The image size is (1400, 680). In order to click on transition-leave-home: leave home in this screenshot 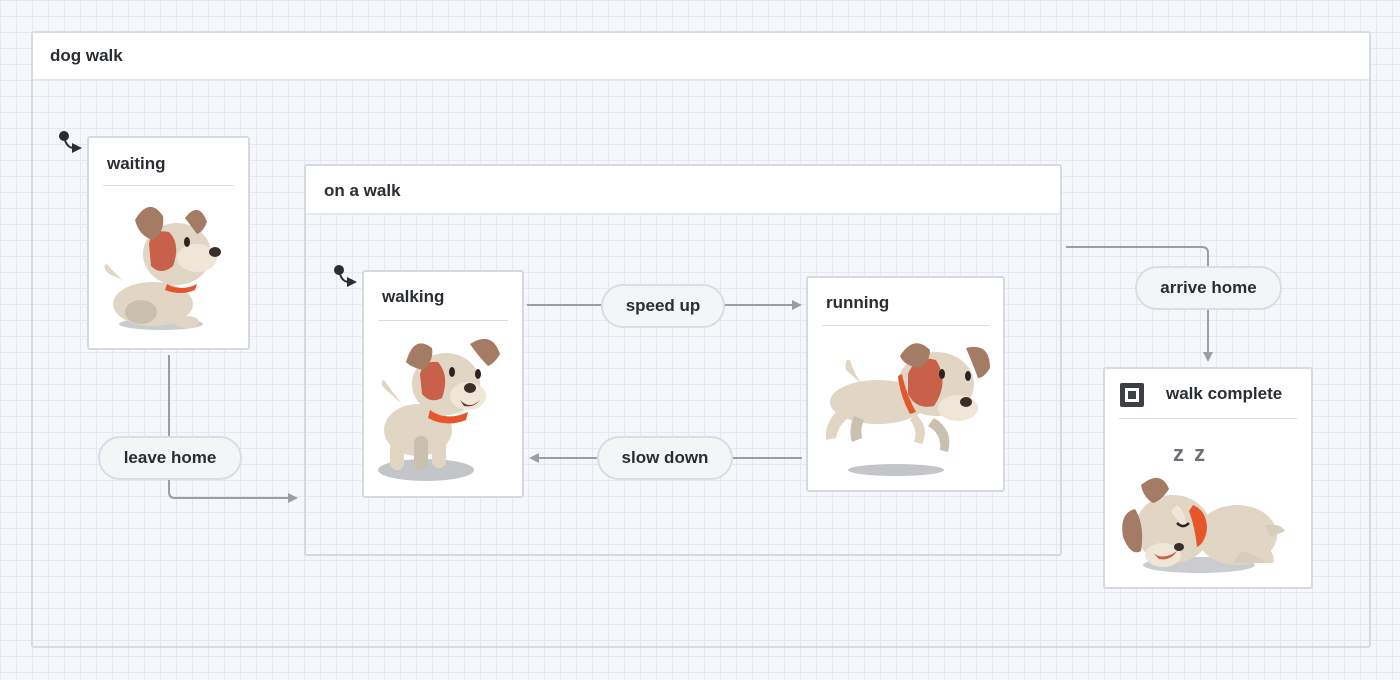, I will do `click(170, 458)`.